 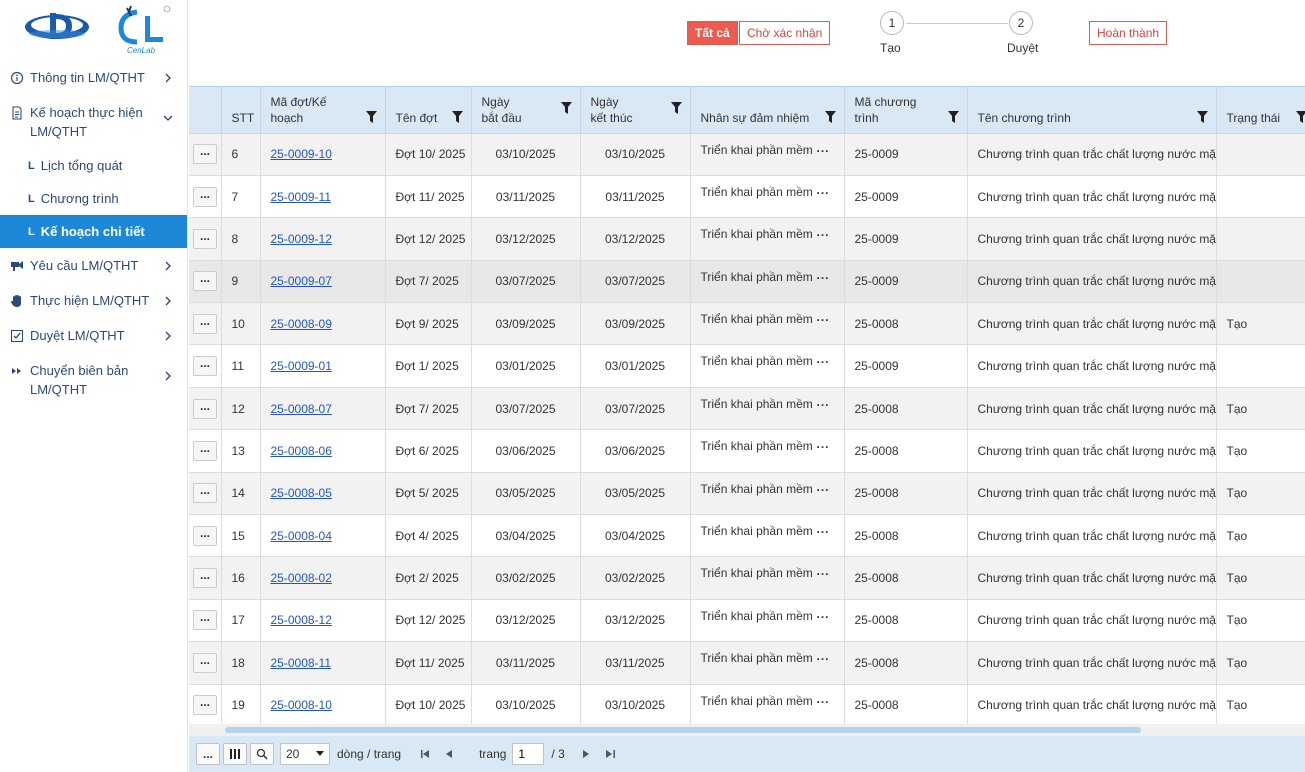 What do you see at coordinates (611, 754) in the screenshot?
I see `last-page-button` at bounding box center [611, 754].